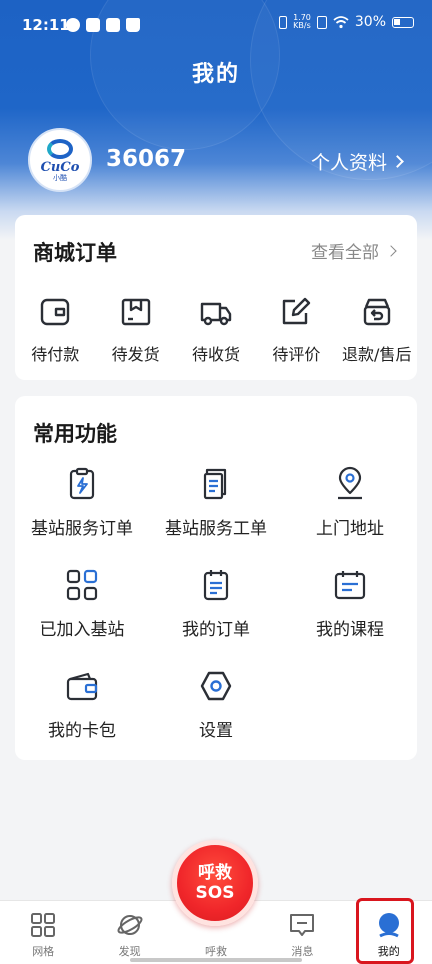 The width and height of the screenshot is (432, 964). Describe the element at coordinates (385, 931) in the screenshot. I see `active-tab-highlight` at that location.